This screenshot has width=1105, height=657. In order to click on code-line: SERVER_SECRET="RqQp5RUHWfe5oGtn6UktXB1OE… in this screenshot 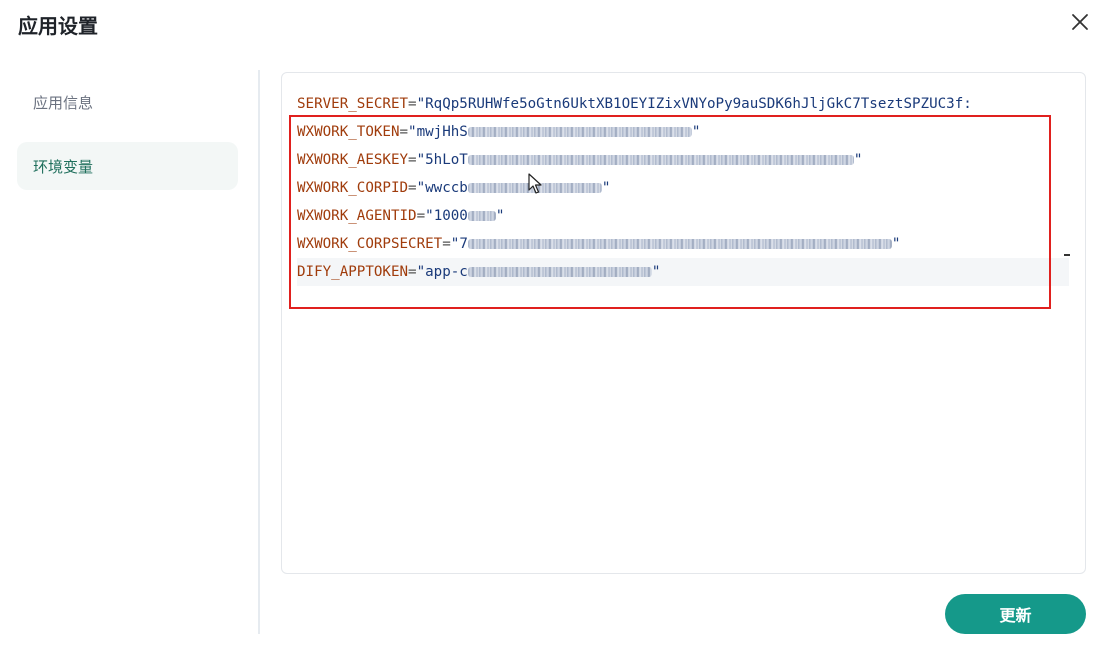, I will do `click(634, 104)`.